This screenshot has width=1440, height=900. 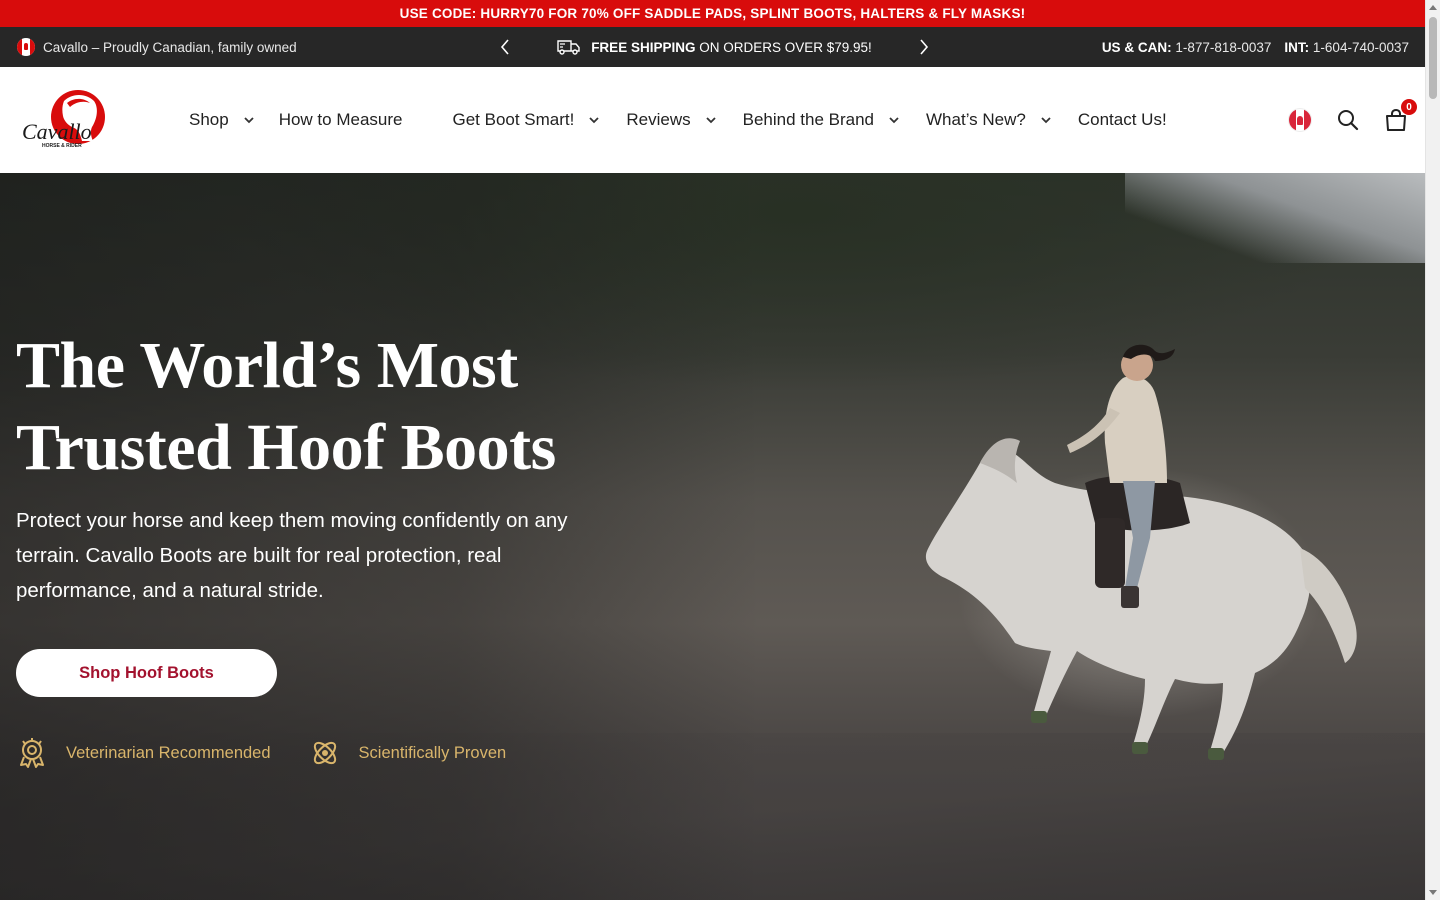 I want to click on chevron-left-icon, so click(x=504, y=47).